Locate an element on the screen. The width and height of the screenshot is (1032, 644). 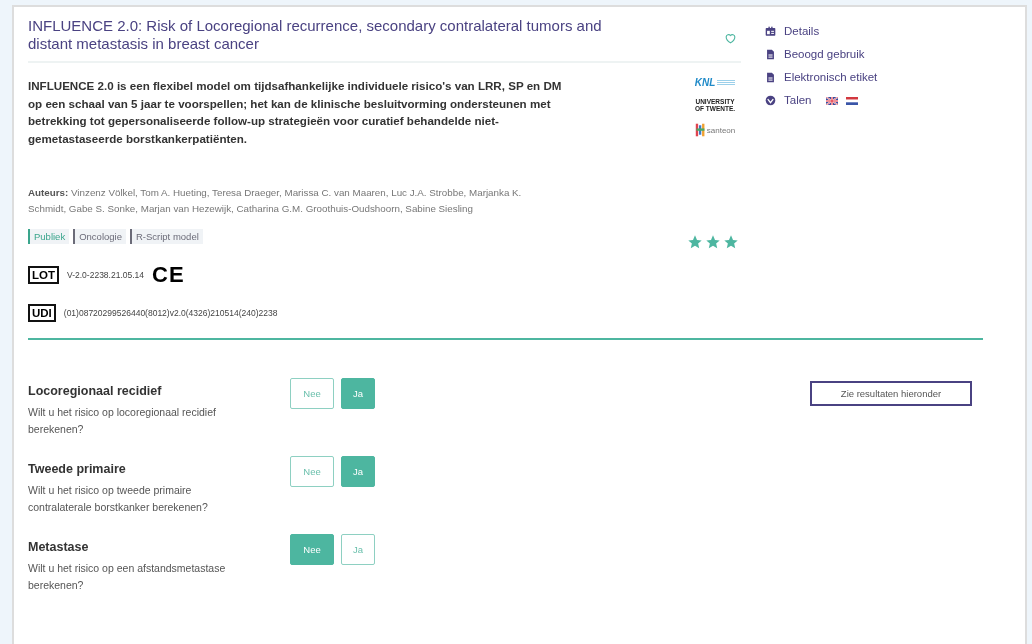
question-text: Wilt u het risico op locoregionaal recidief berekenen? is located at coordinates (122, 421).